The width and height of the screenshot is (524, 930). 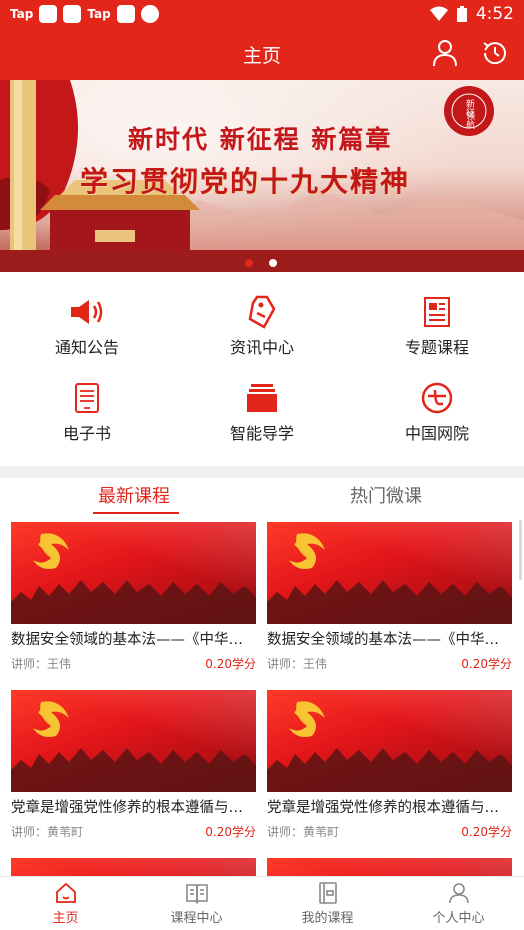 I want to click on tab-latest-courses: 最新课程, so click(x=134, y=495).